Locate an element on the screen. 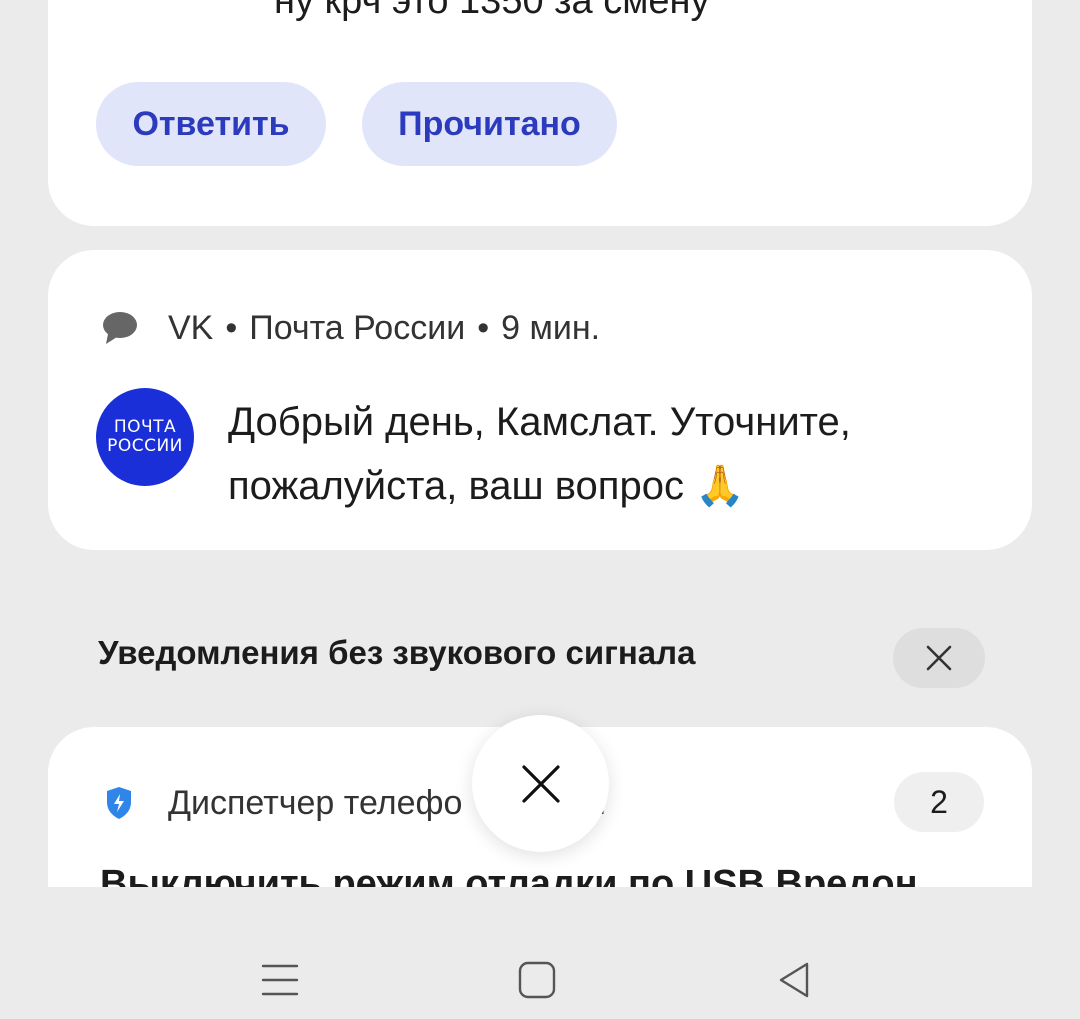 Image resolution: width=1080 pixels, height=1019 pixels. app-name-left: Диспетчер телефо is located at coordinates (315, 802).